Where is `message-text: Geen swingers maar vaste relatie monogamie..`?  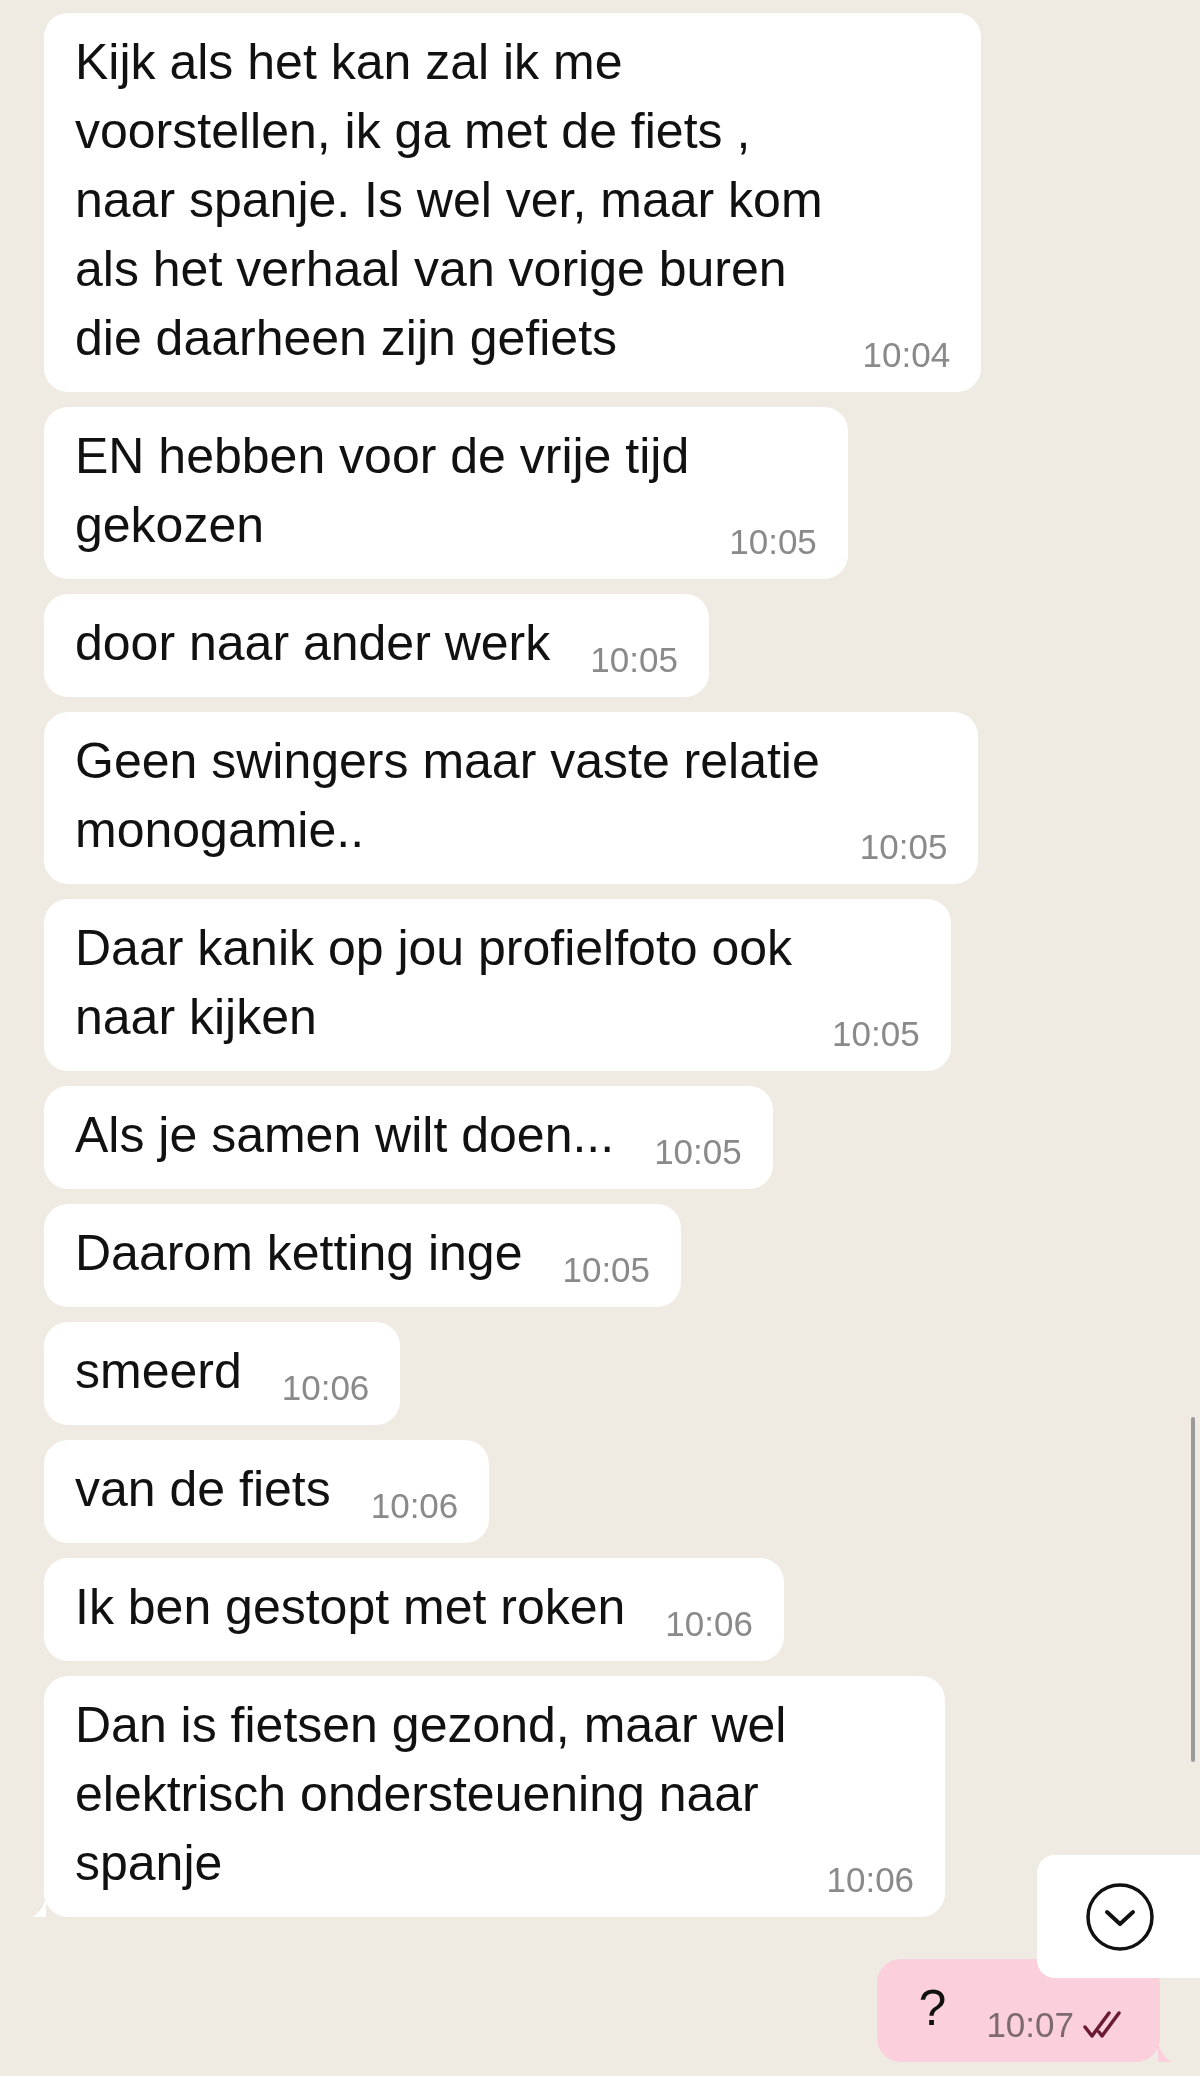
message-text: Geen swingers maar vaste relatie monogamie.. is located at coordinates (447, 796).